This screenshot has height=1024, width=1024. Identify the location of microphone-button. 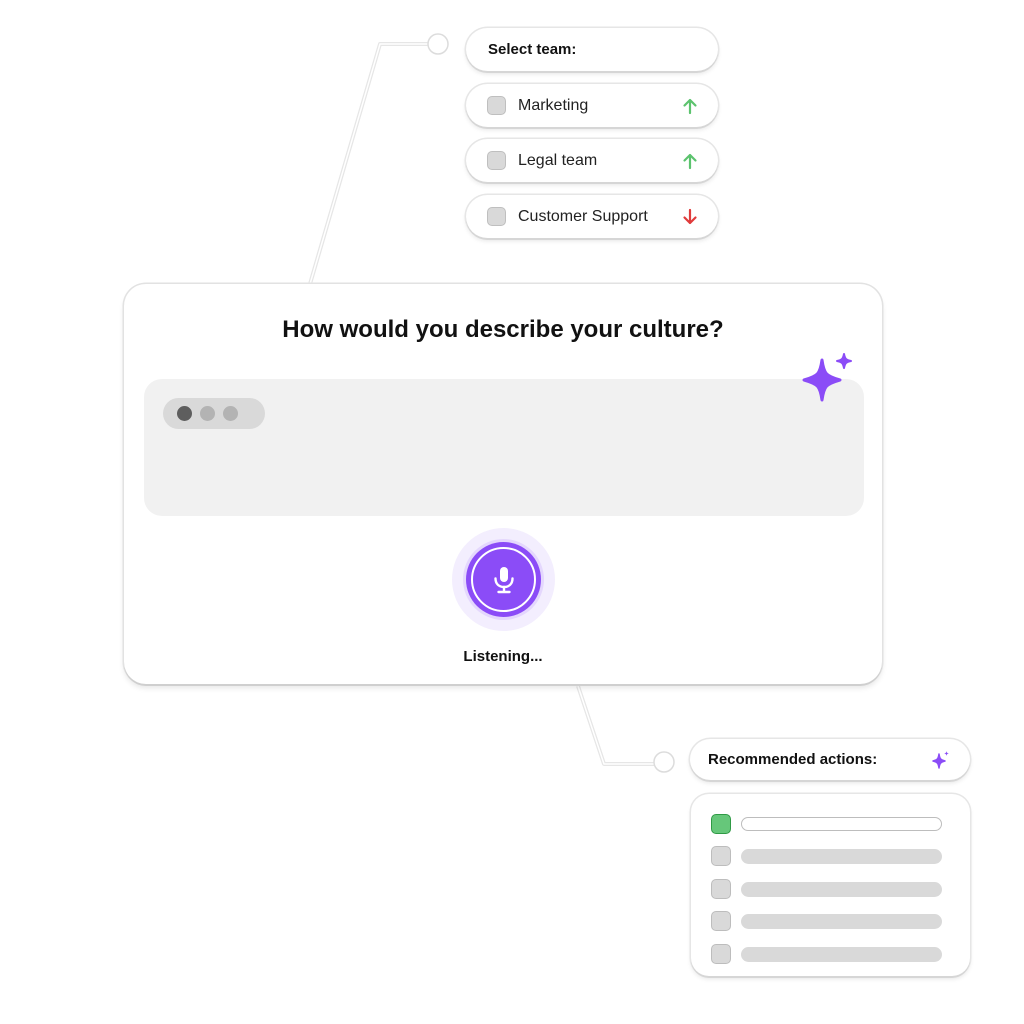
(503, 579).